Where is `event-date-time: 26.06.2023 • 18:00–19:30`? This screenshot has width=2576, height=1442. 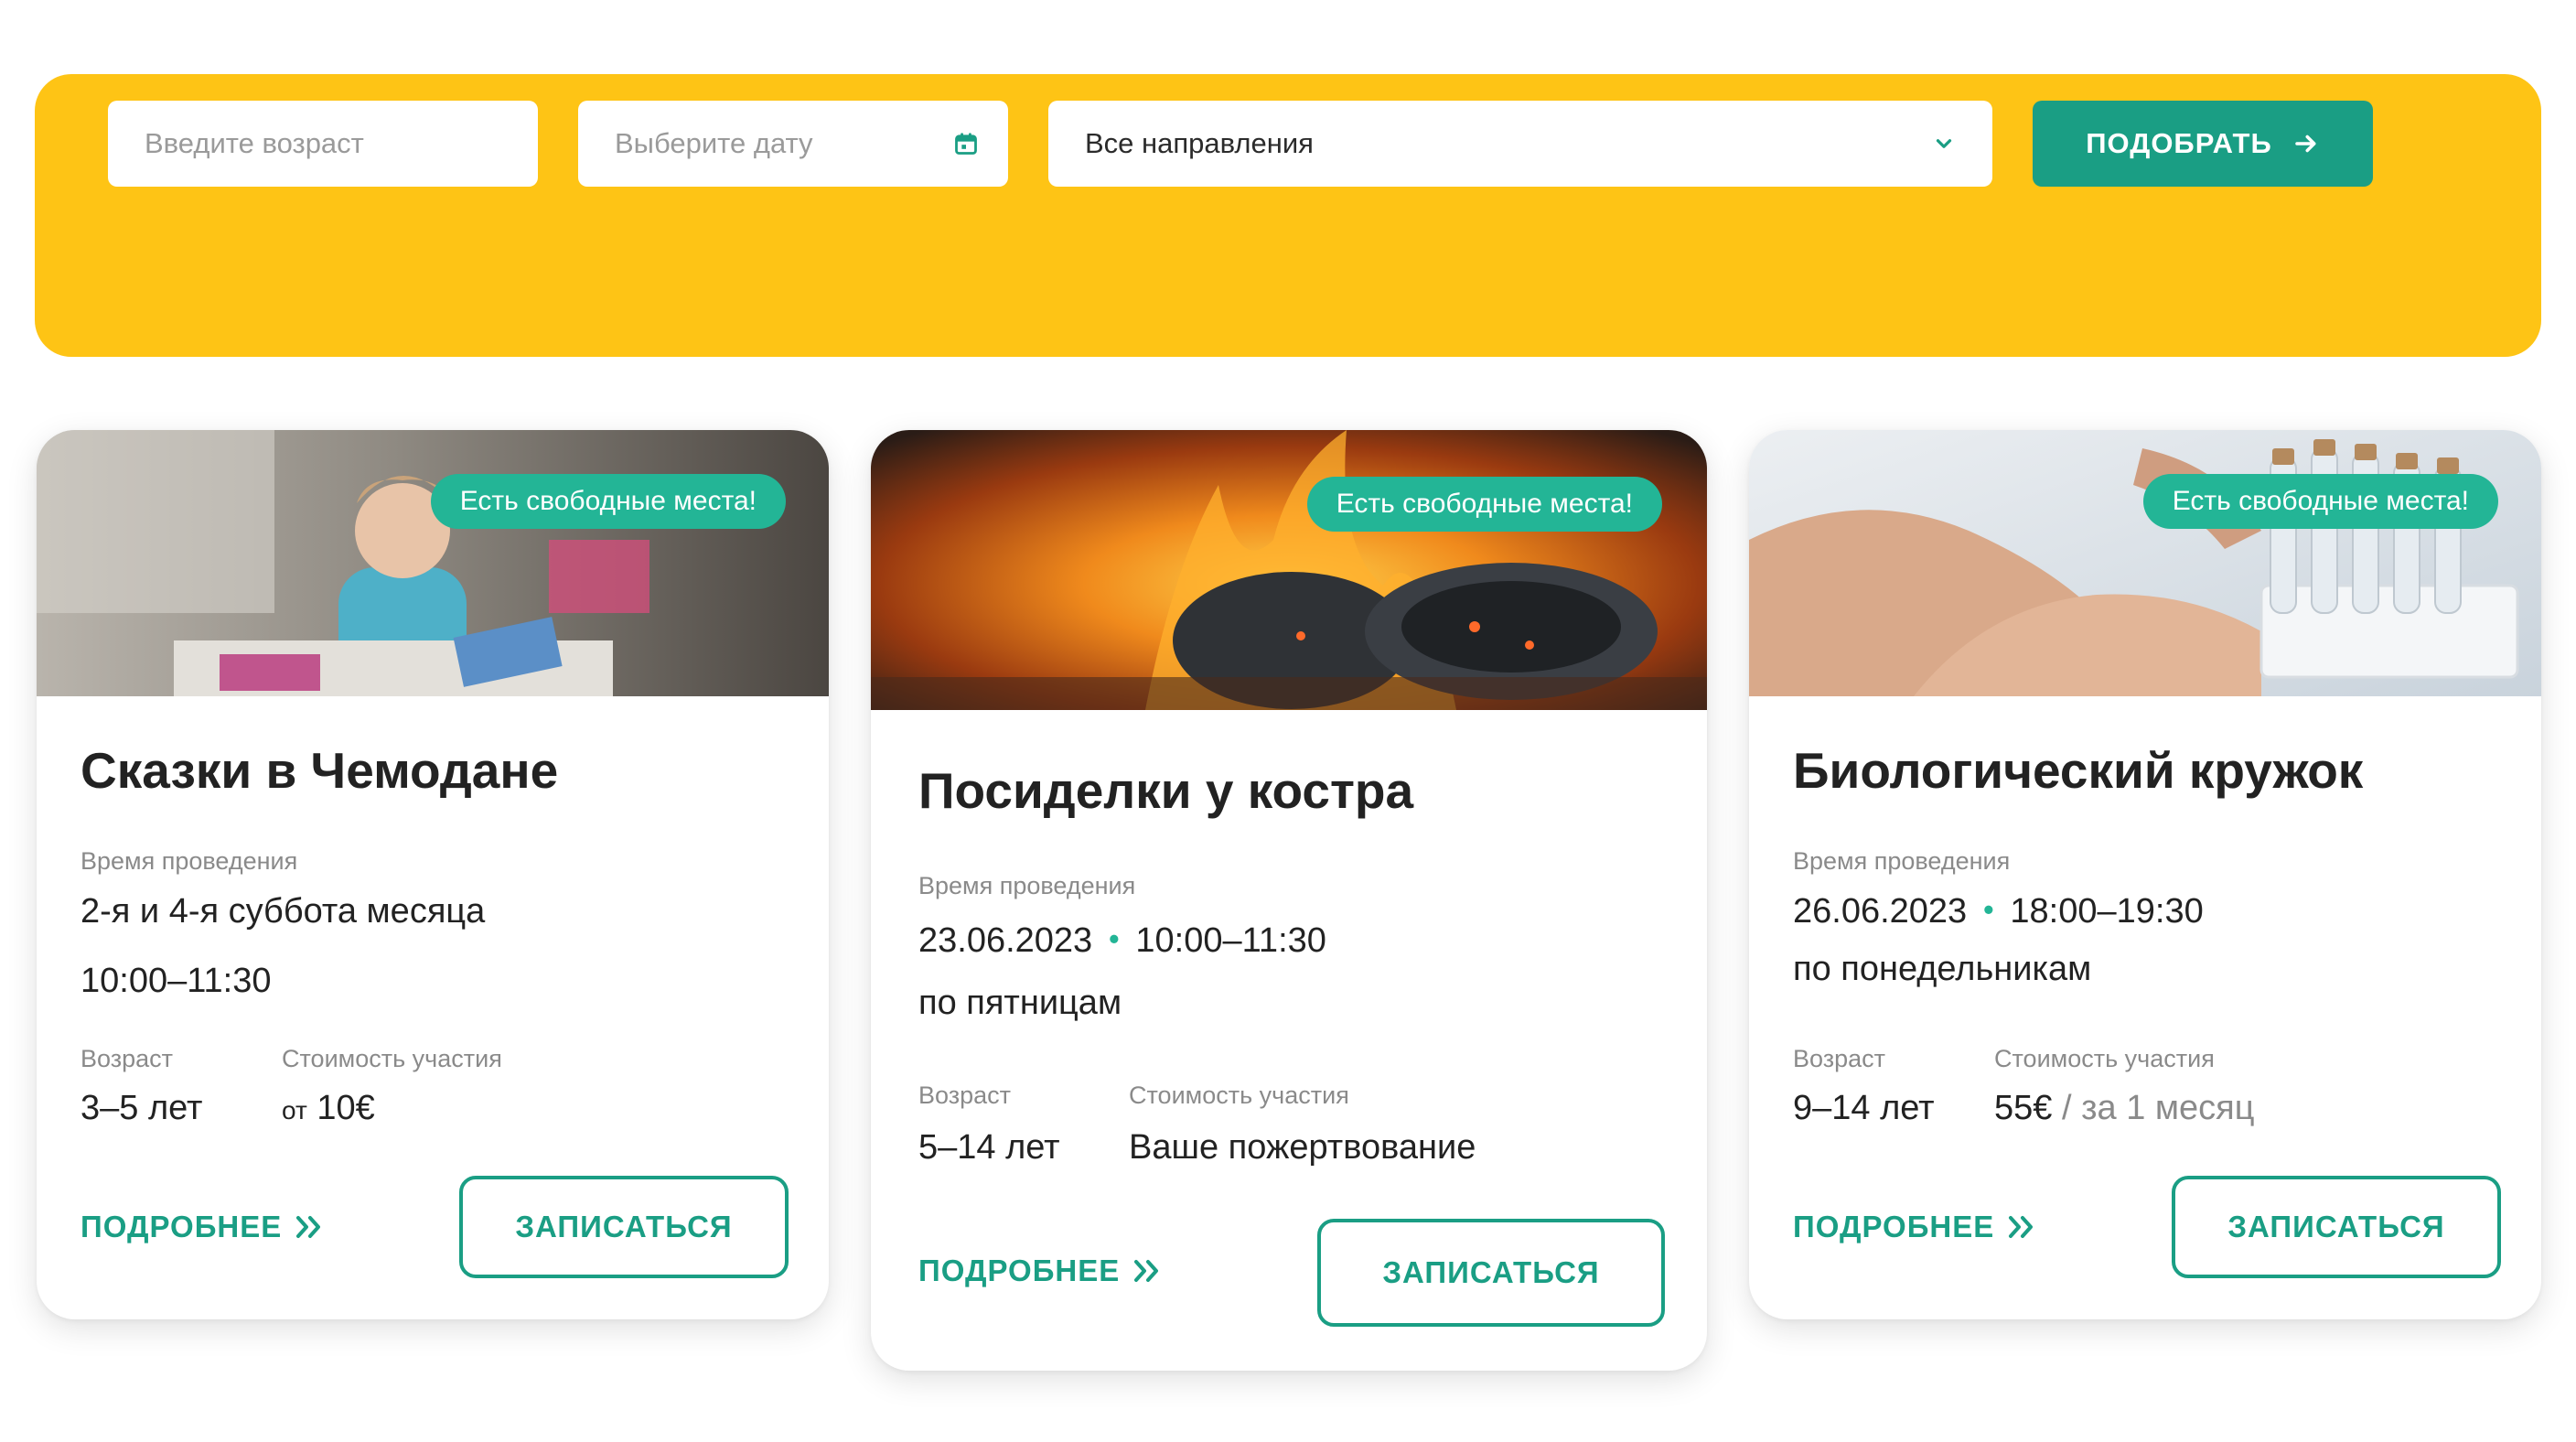
event-date-time: 26.06.2023 • 18:00–19:30 is located at coordinates (1998, 911).